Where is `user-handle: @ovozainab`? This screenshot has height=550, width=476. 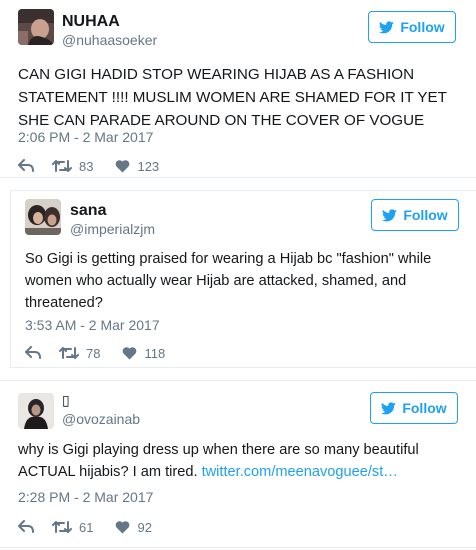
user-handle: @ovozainab is located at coordinates (101, 419).